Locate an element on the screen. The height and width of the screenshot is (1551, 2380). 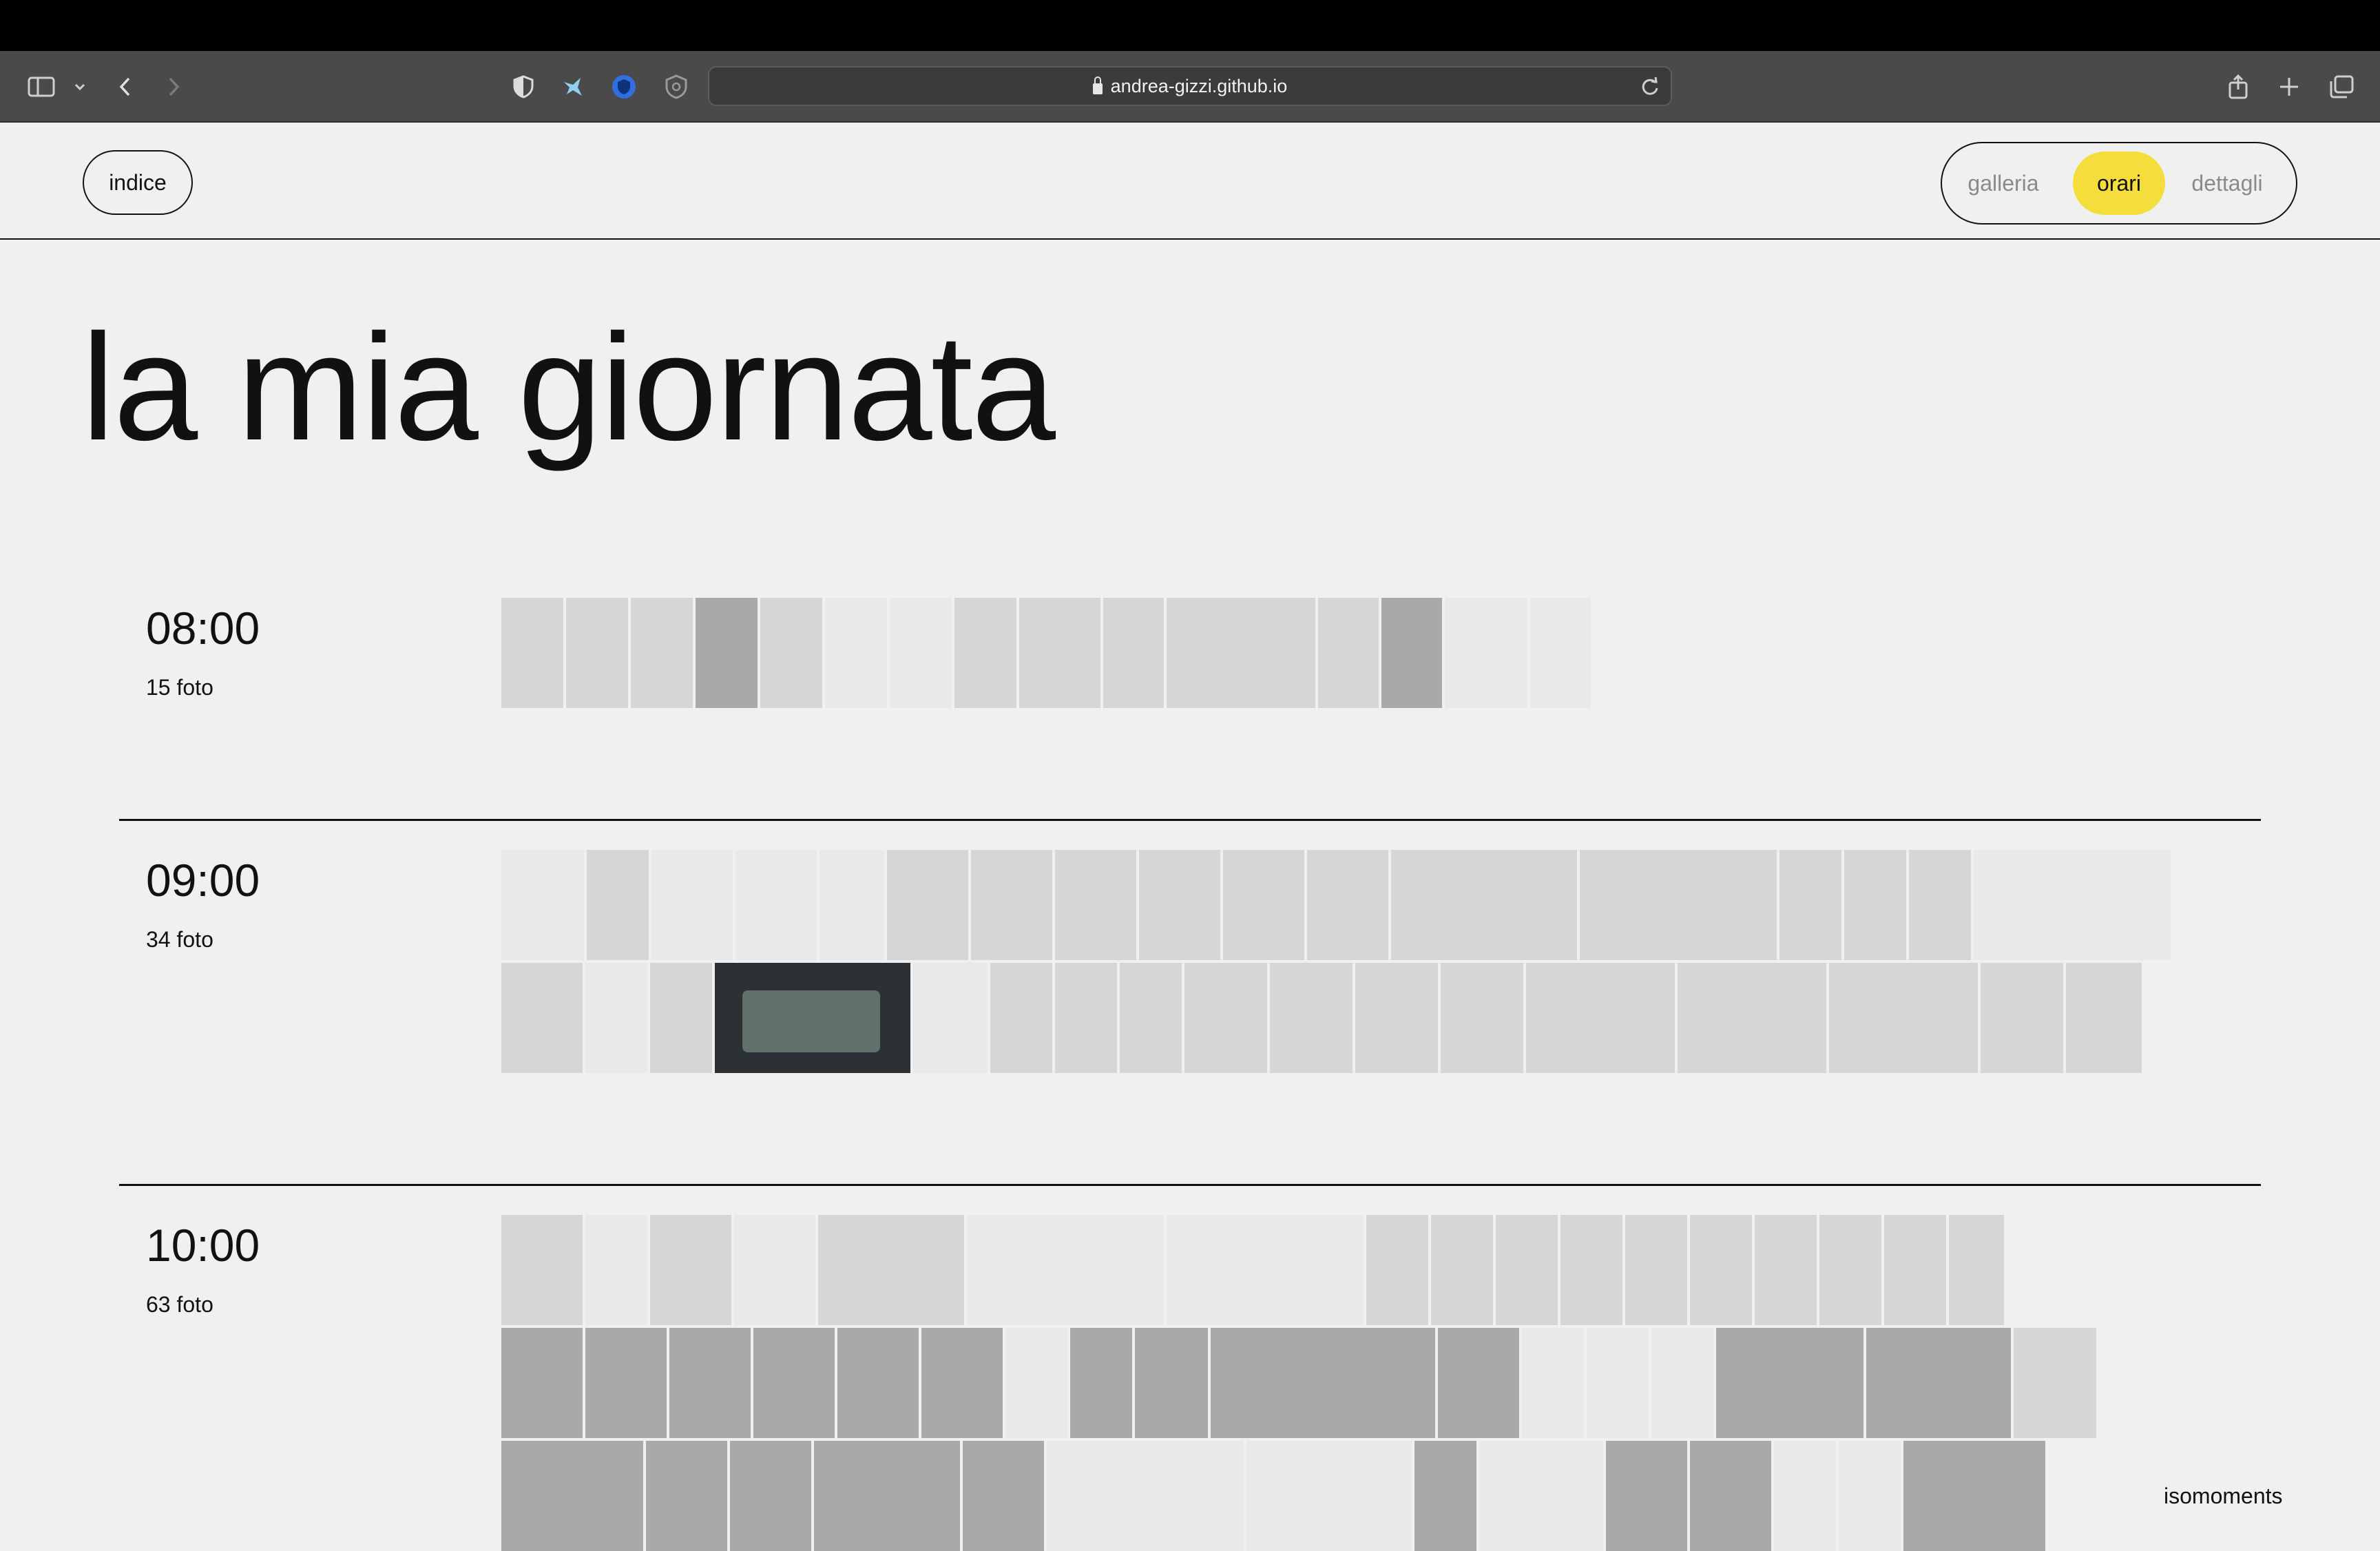
sidebar-toggle-icon is located at coordinates (41, 86).